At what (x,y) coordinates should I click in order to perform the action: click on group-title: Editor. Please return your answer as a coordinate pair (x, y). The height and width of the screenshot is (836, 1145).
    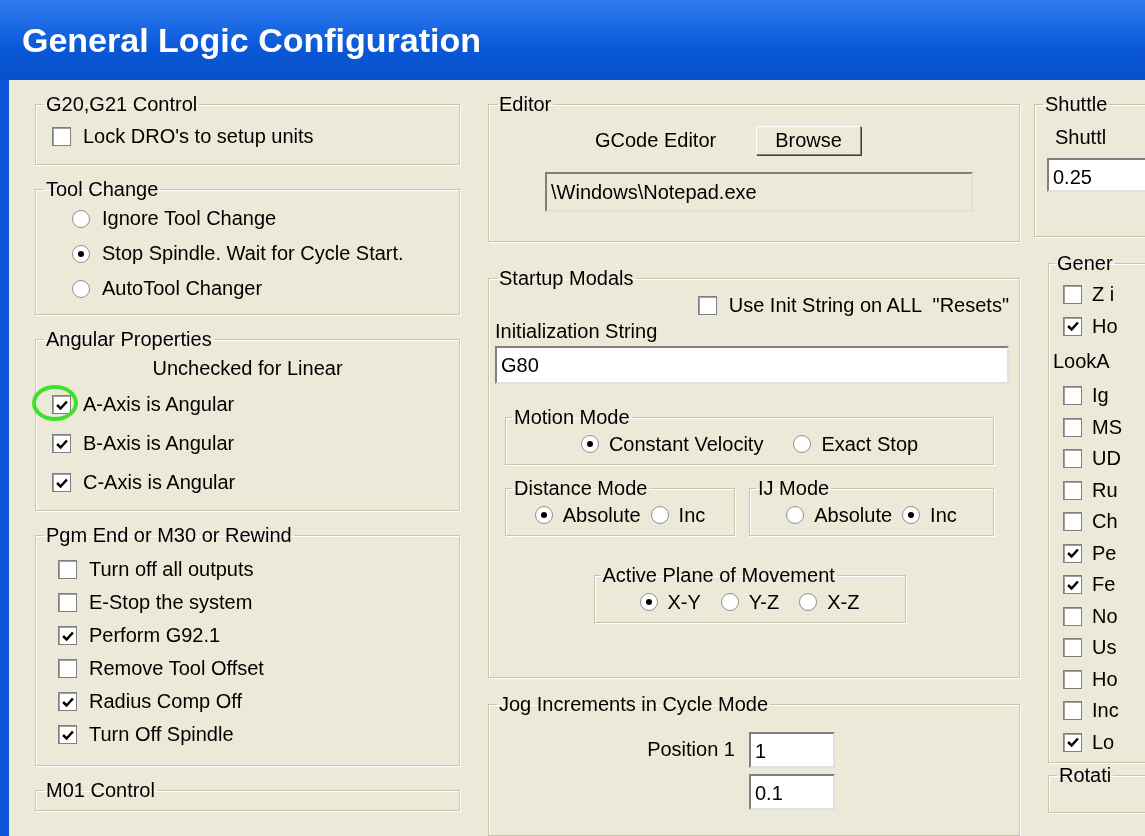
    Looking at the image, I should click on (525, 104).